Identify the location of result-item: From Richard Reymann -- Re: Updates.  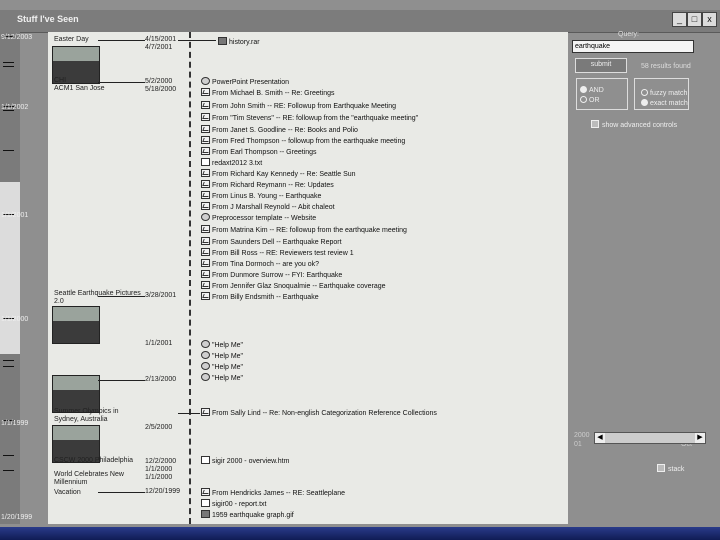
(267, 185).